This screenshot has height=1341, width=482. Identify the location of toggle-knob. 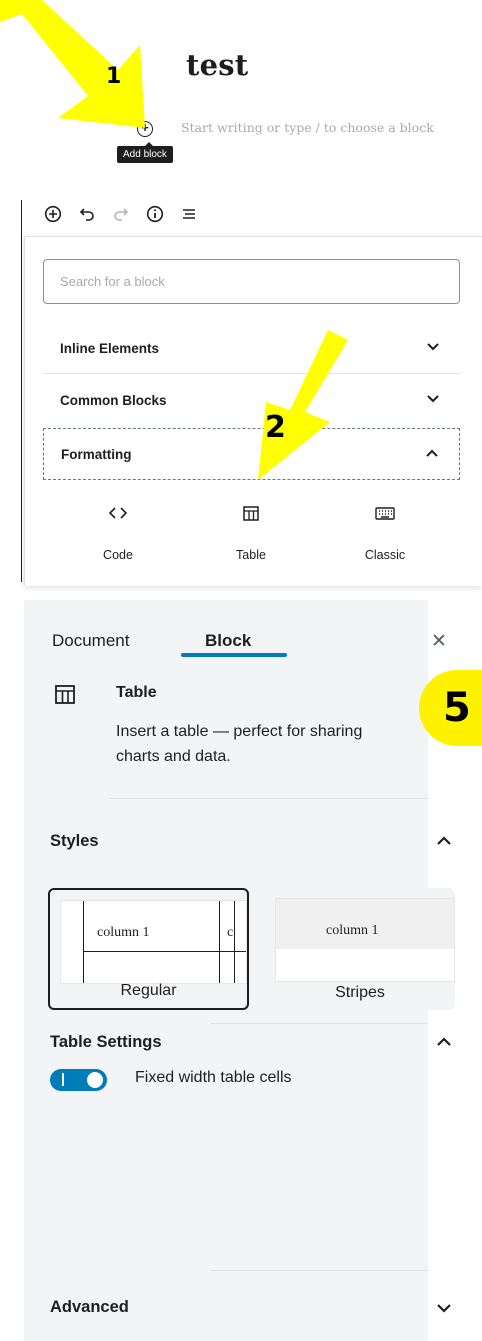
(95, 1080).